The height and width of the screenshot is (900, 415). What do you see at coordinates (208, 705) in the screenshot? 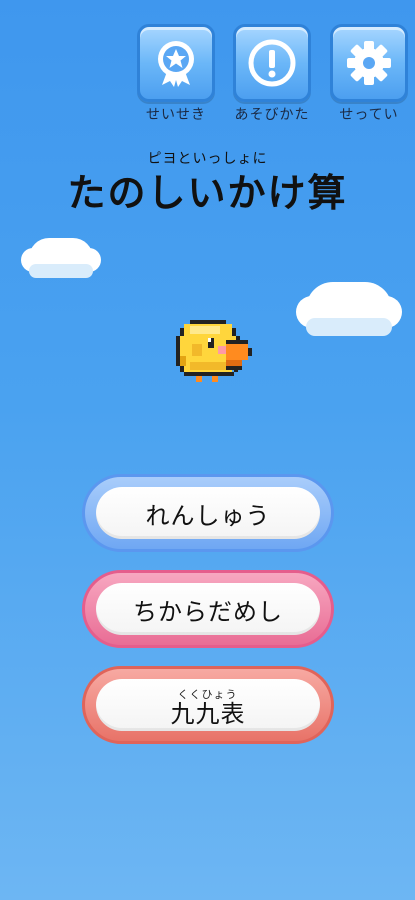
I see `multiplication-table-button: 九九表` at bounding box center [208, 705].